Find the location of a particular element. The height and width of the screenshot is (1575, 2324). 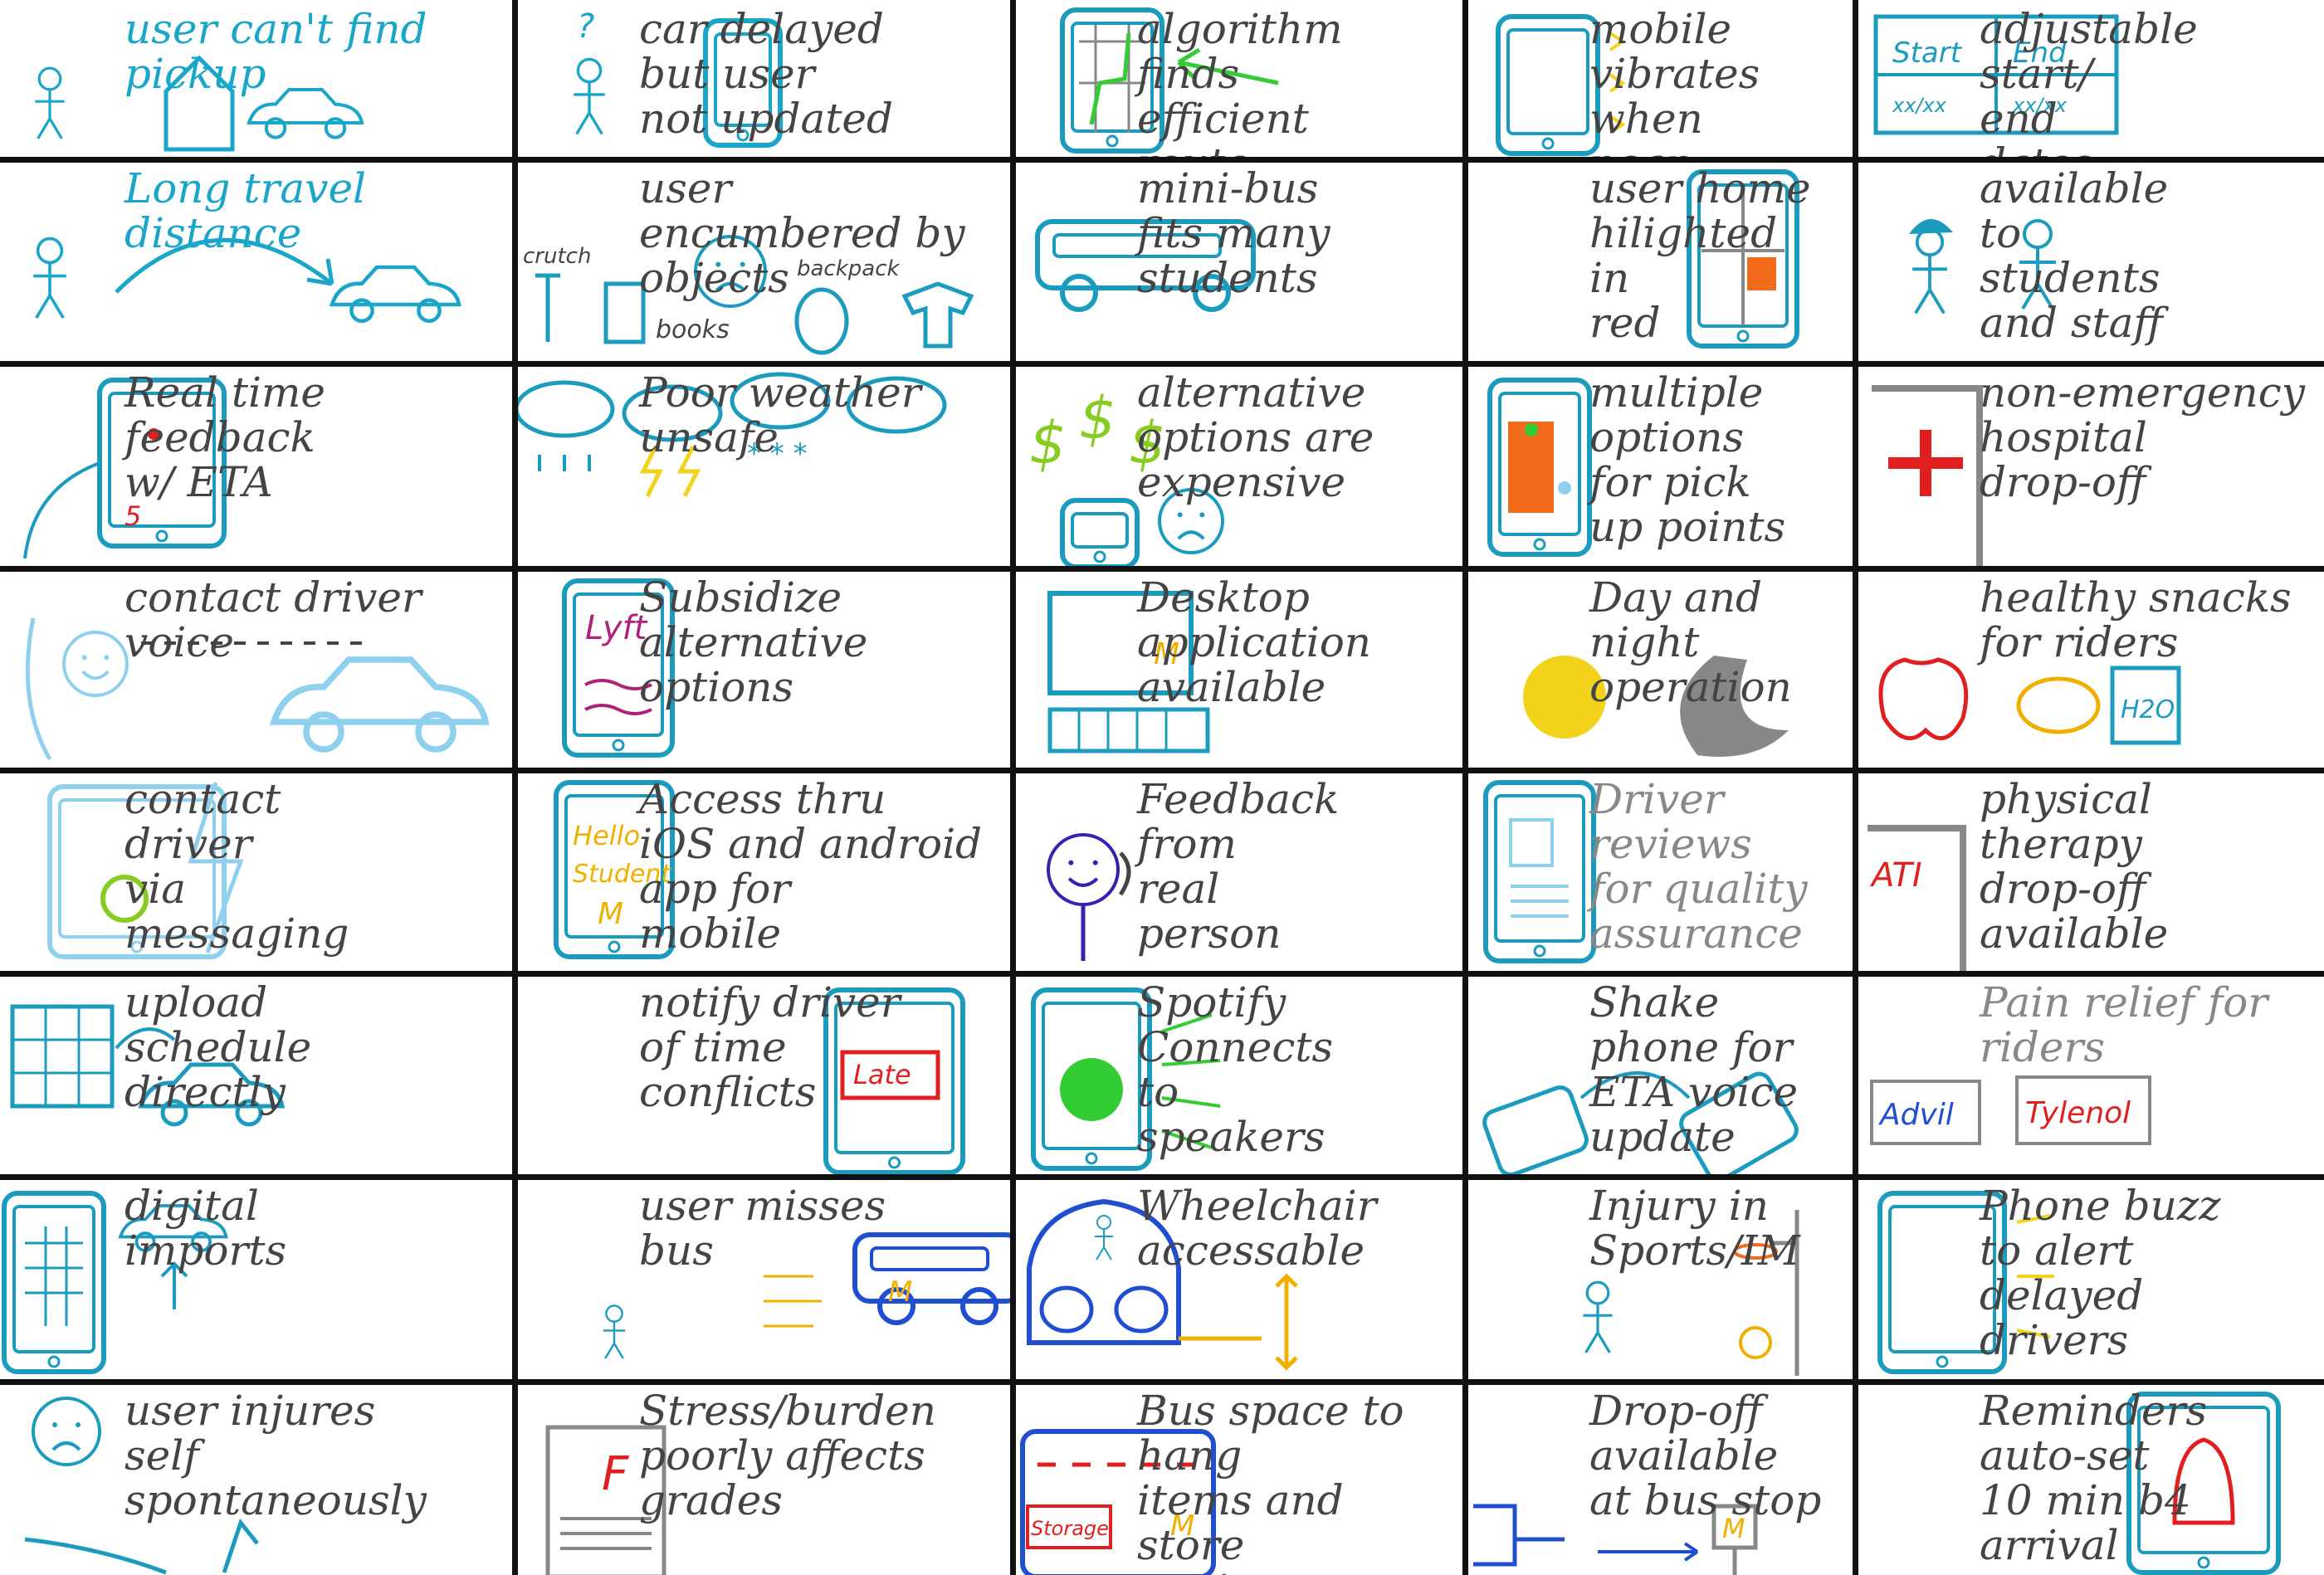

cell-caption: car delayed but user not updated is located at coordinates (766, 74).